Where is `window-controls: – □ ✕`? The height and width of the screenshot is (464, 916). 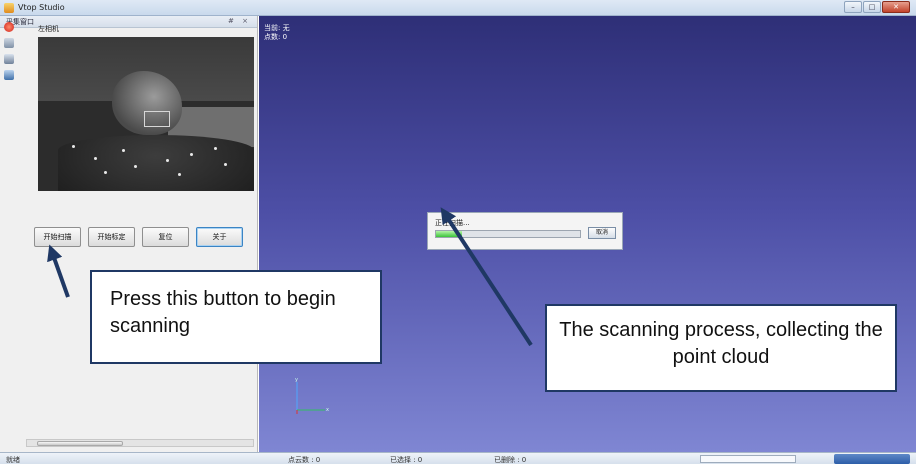 window-controls: – □ ✕ is located at coordinates (877, 7).